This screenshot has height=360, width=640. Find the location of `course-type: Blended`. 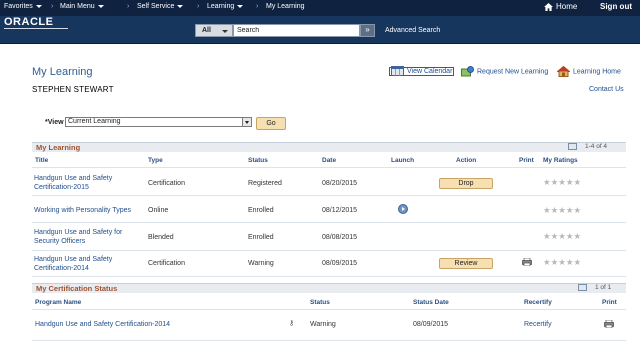

course-type: Blended is located at coordinates (161, 237).